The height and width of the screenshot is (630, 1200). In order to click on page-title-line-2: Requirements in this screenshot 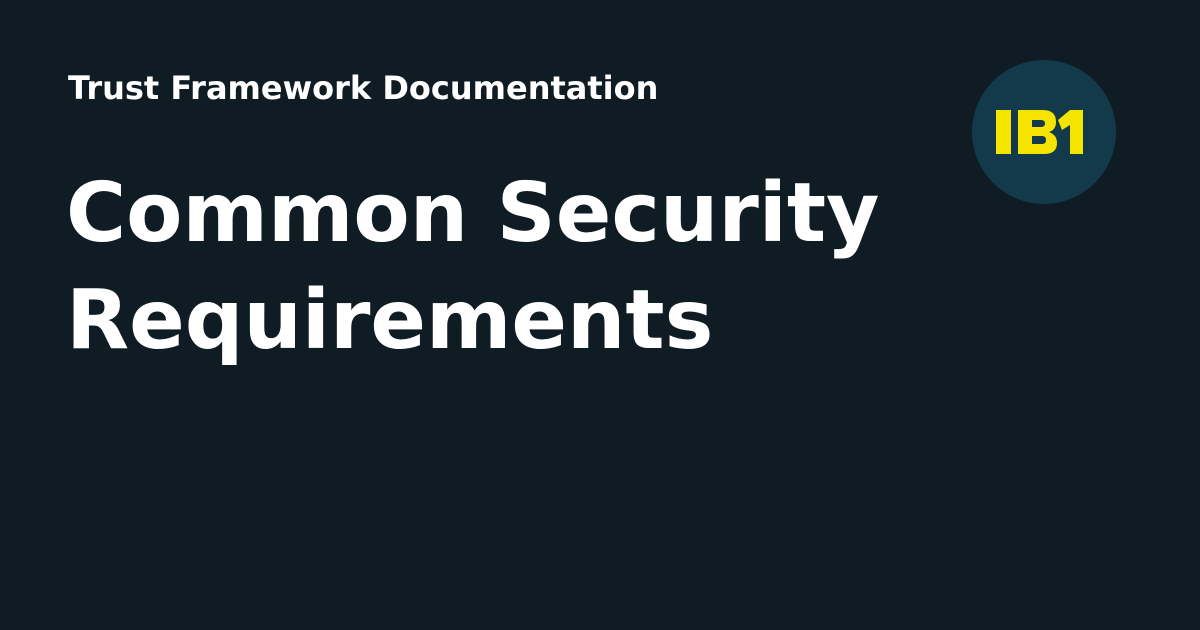, I will do `click(390, 320)`.